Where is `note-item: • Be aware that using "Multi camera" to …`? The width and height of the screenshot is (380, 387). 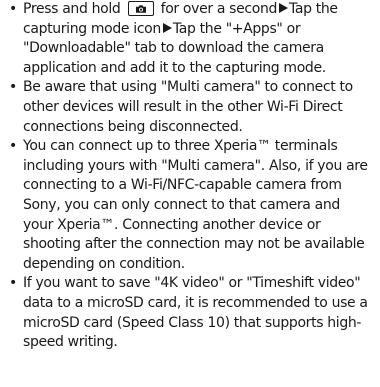 note-item: • Be aware that using "Multi camera" to … is located at coordinates (189, 107).